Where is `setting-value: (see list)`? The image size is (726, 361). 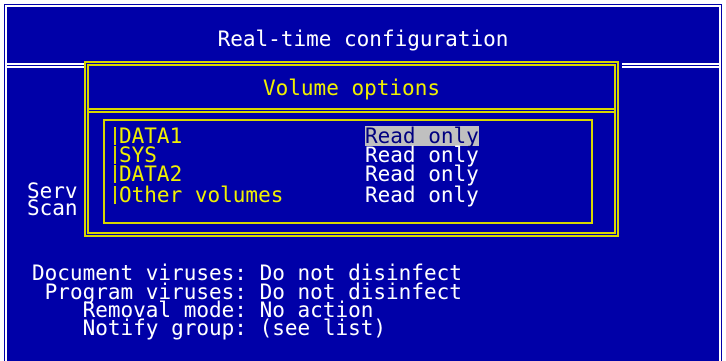 setting-value: (see list) is located at coordinates (323, 328).